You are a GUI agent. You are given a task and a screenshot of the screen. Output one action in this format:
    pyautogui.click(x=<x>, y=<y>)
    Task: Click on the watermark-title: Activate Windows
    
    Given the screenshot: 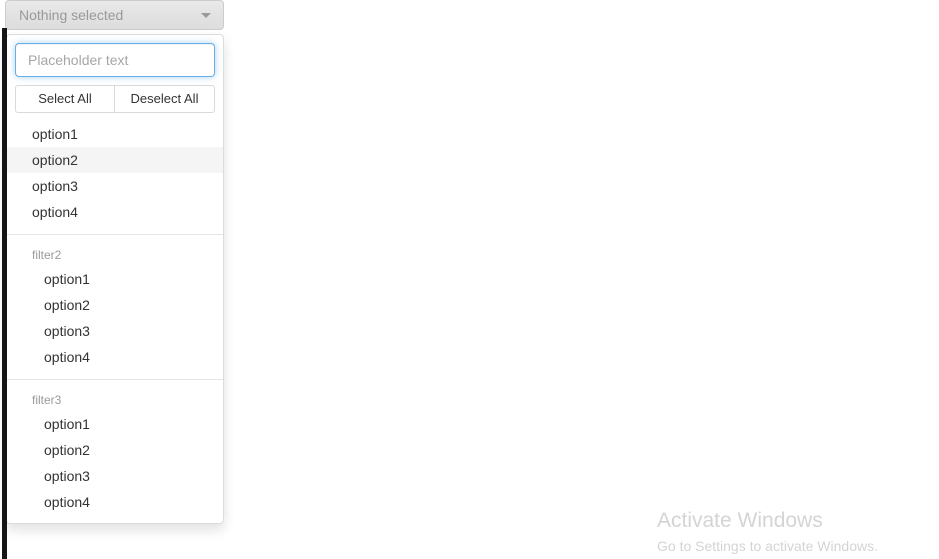 What is the action you would take?
    pyautogui.click(x=740, y=520)
    